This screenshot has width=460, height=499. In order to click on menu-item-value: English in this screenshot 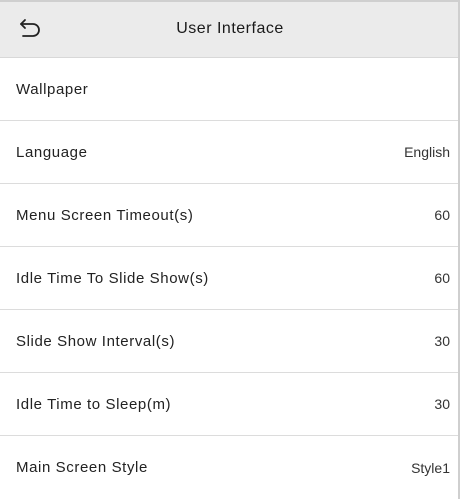, I will do `click(427, 152)`.